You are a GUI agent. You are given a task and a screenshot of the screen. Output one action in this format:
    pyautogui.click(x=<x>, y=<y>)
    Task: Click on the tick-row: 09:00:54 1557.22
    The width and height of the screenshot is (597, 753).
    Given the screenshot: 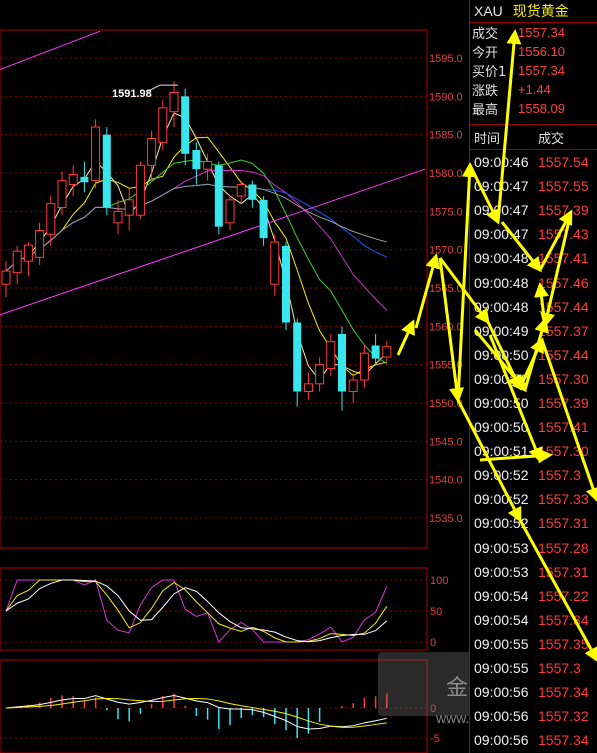 What is the action you would take?
    pyautogui.click(x=533, y=596)
    